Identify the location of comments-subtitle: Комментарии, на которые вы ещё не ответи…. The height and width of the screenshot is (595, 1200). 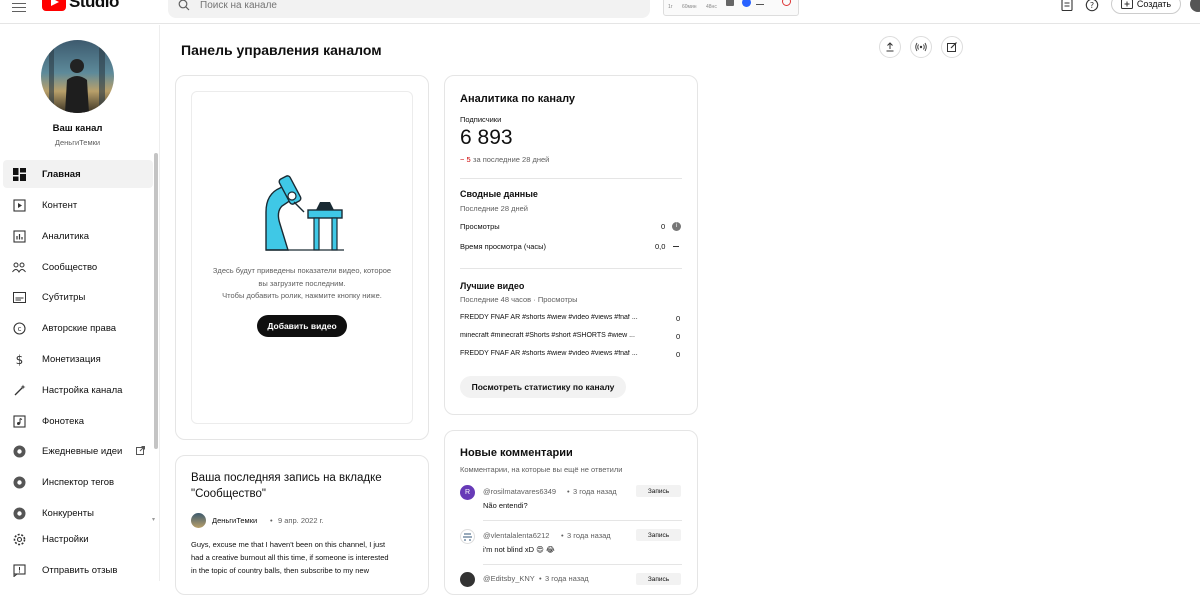
(541, 469).